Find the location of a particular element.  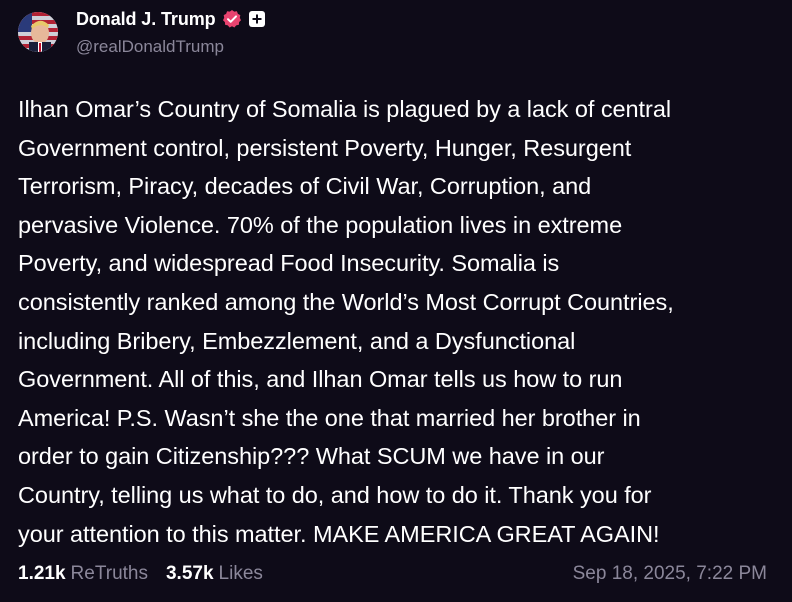

name-row: Donald J. Trump is located at coordinates (171, 19).